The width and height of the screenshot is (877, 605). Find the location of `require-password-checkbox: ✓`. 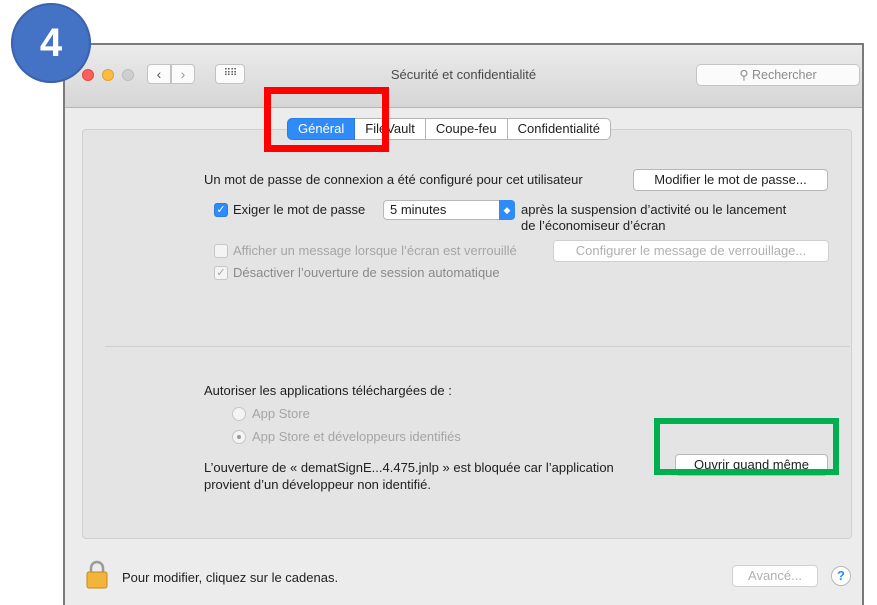

require-password-checkbox: ✓ is located at coordinates (221, 210).